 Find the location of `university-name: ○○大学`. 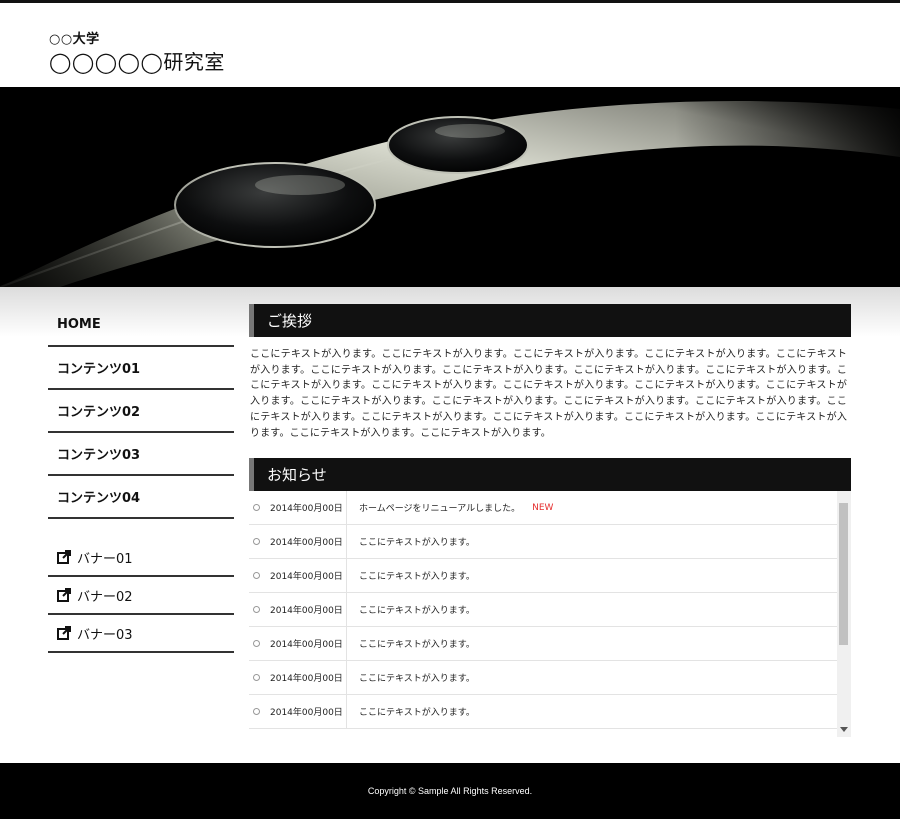

university-name: ○○大学 is located at coordinates (74, 39).